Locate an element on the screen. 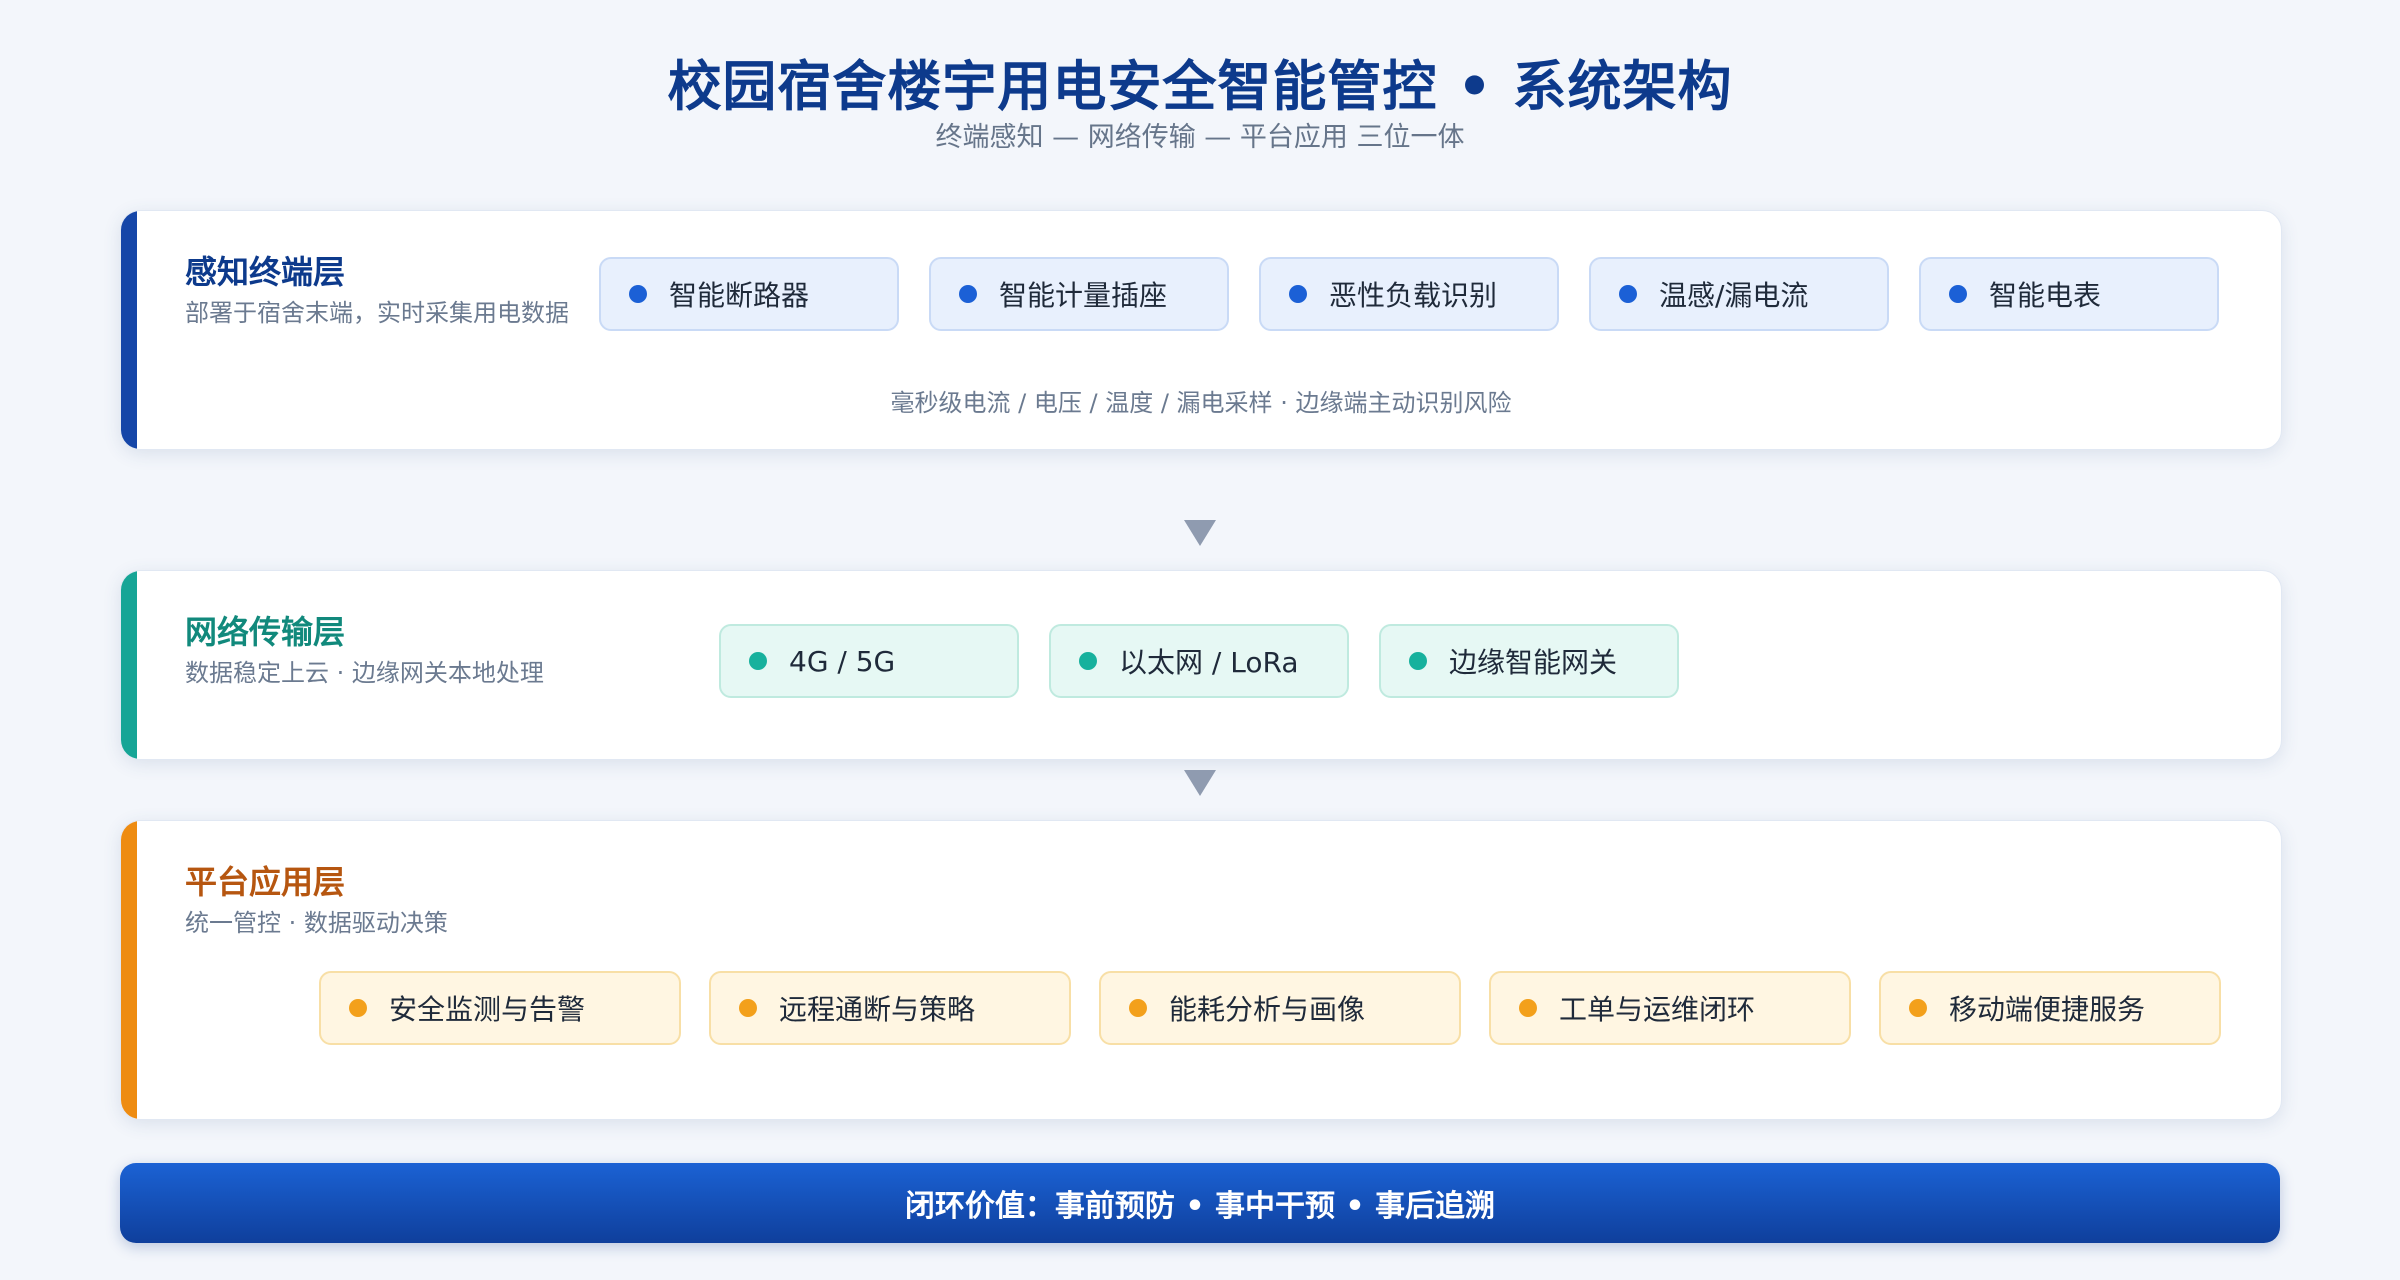 This screenshot has height=1280, width=2400. chip-label: 工单与运维闭环 is located at coordinates (1657, 1009).